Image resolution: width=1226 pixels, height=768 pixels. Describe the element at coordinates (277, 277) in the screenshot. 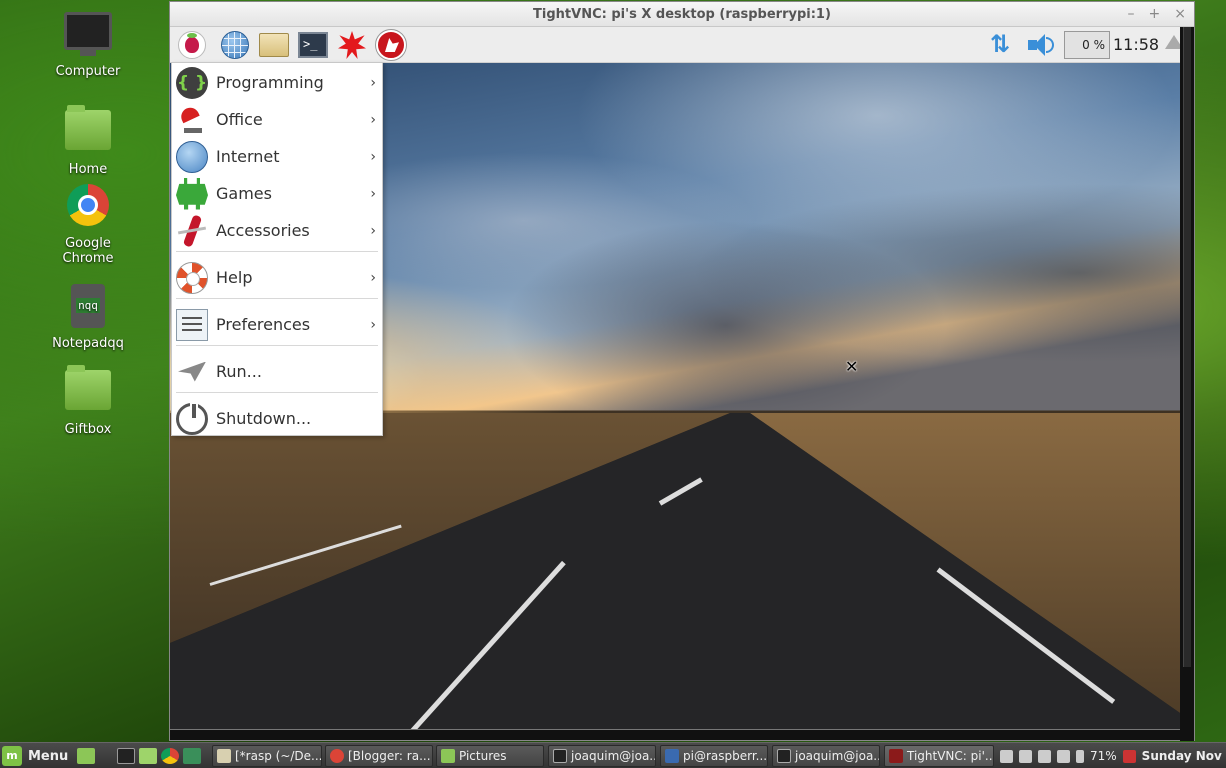

I see `menu-item-help: Help ›` at that location.